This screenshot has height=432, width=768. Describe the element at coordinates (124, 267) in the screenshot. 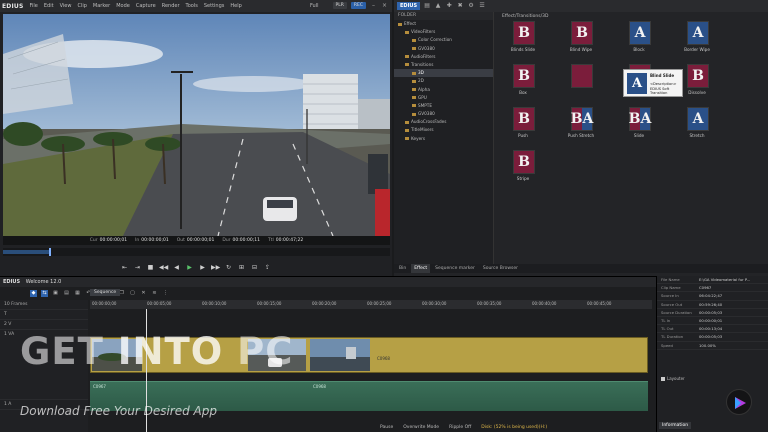

I see `set-in-icon: ⇤` at that location.